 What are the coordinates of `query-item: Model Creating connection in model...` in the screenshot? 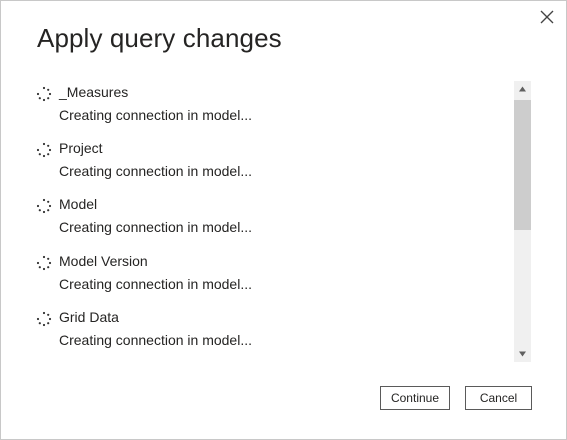 It's located at (271, 218).